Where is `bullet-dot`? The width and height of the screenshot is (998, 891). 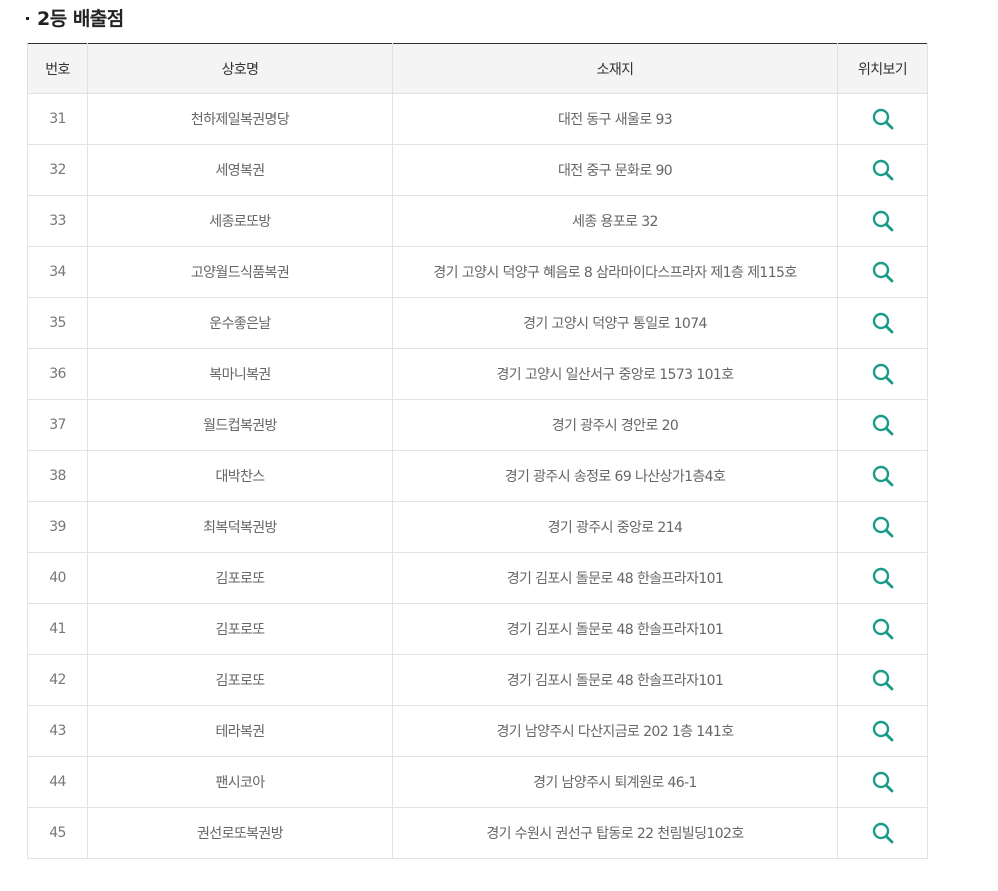 bullet-dot is located at coordinates (27, 18).